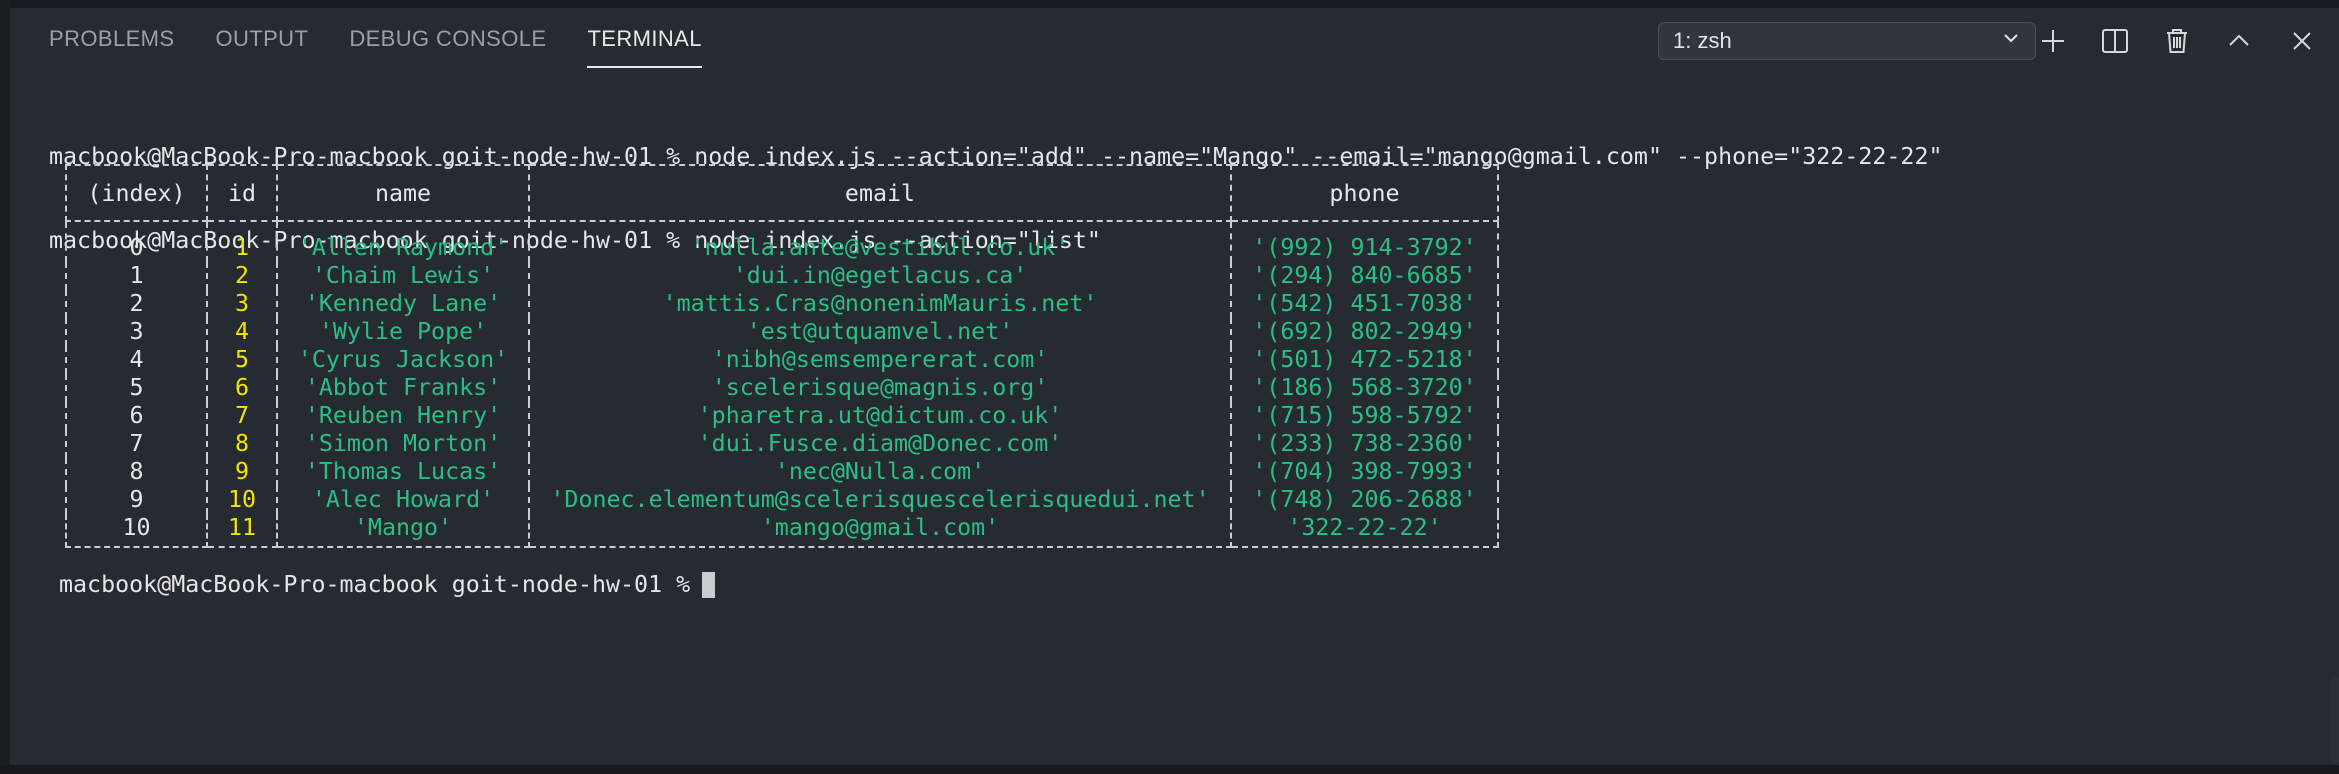 This screenshot has height=774, width=2339. What do you see at coordinates (136, 388) in the screenshot?
I see `cell-index: 5` at bounding box center [136, 388].